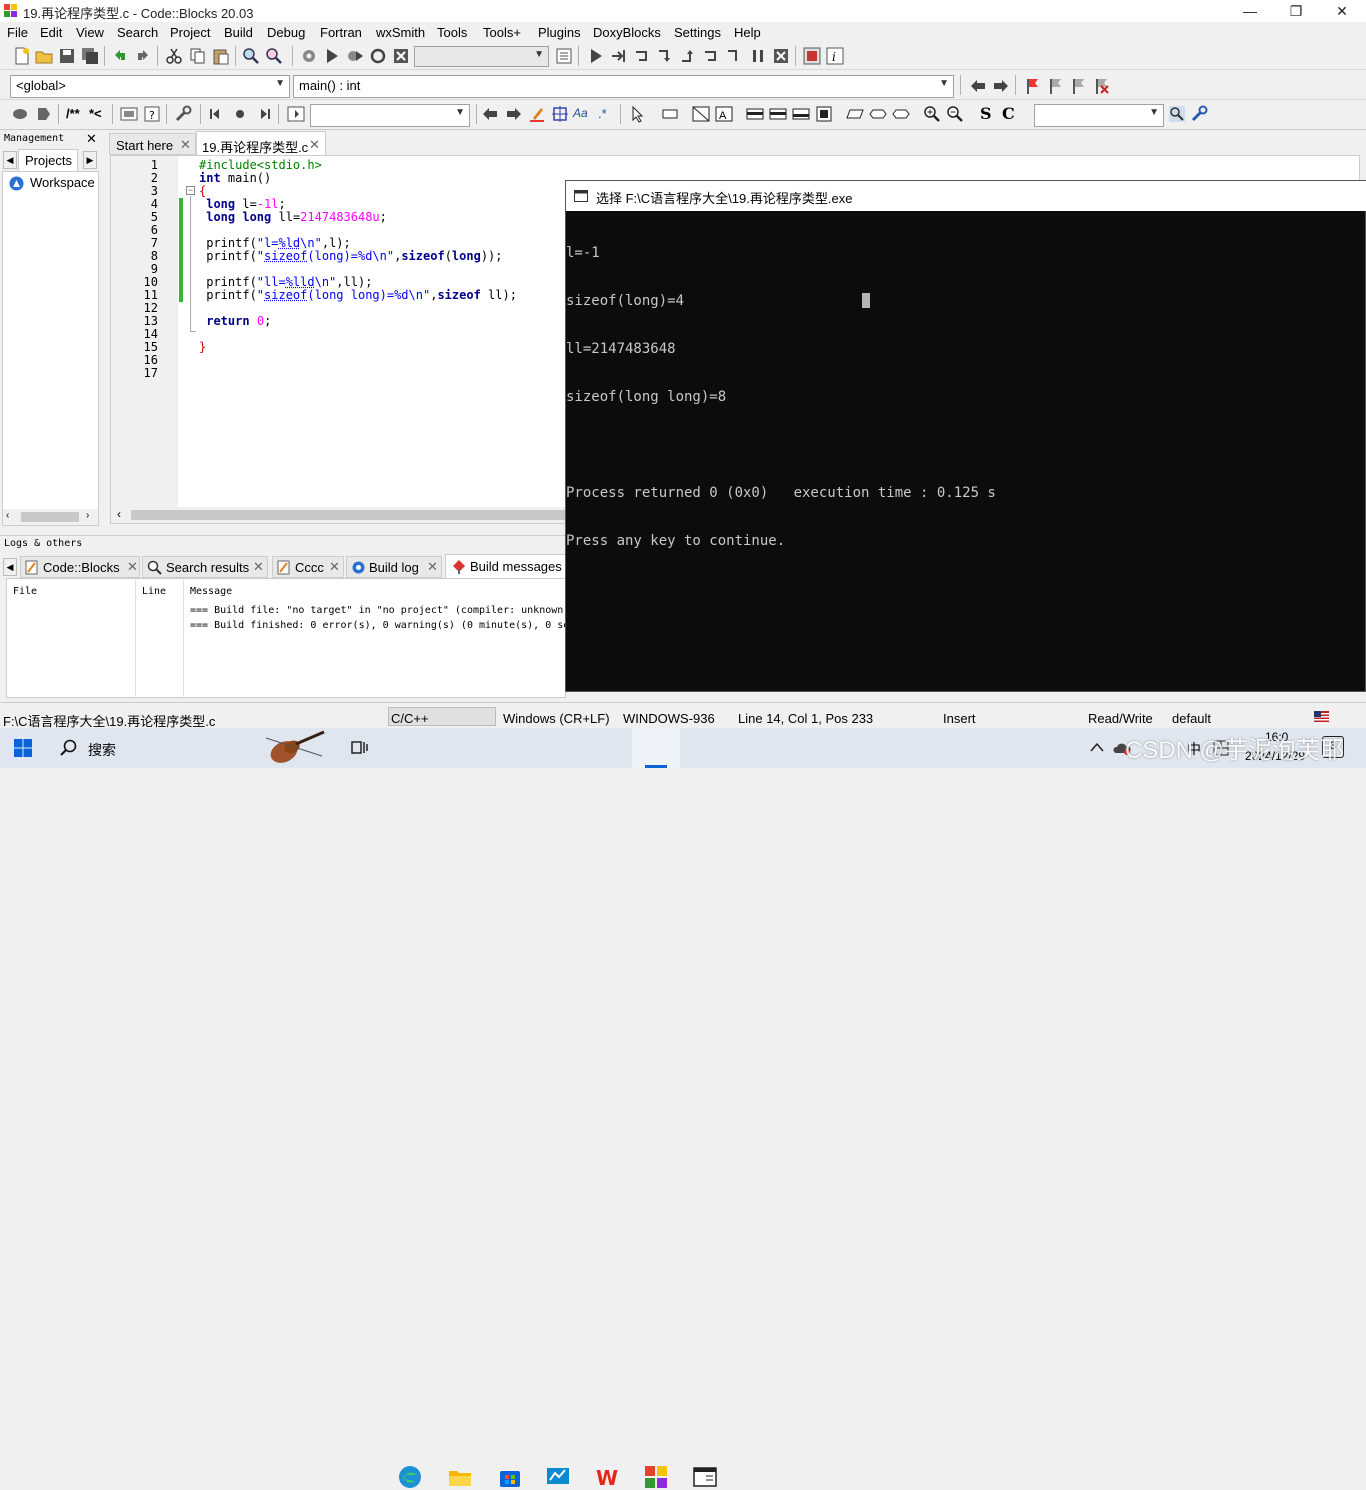 The height and width of the screenshot is (1490, 1366). I want to click on menu-settings: Settings, so click(697, 32).